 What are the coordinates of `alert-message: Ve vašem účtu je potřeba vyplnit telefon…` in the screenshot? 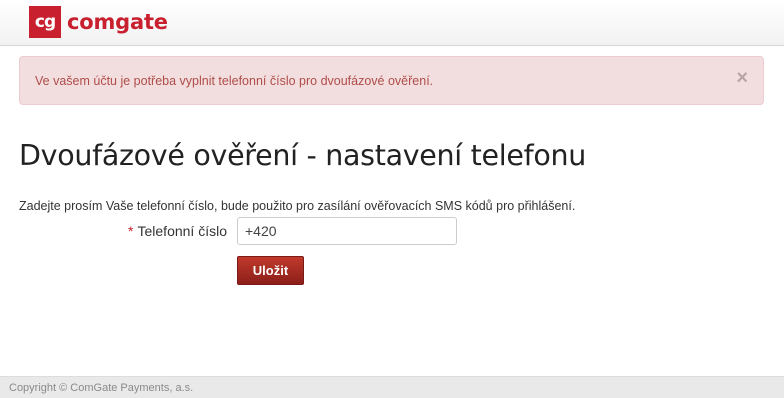 It's located at (234, 81).